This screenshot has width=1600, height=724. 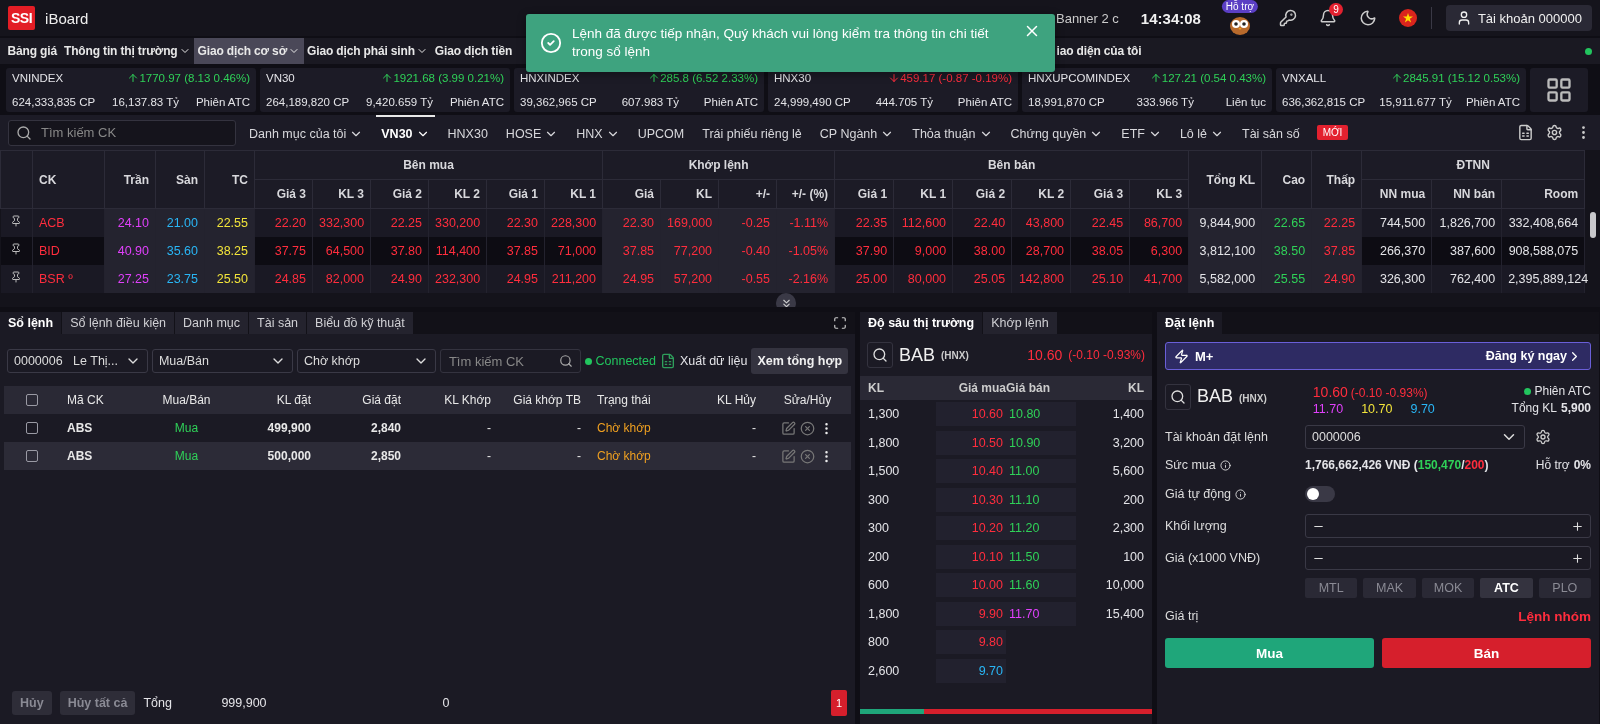 I want to click on order-type-button: MTL, so click(x=1331, y=588).